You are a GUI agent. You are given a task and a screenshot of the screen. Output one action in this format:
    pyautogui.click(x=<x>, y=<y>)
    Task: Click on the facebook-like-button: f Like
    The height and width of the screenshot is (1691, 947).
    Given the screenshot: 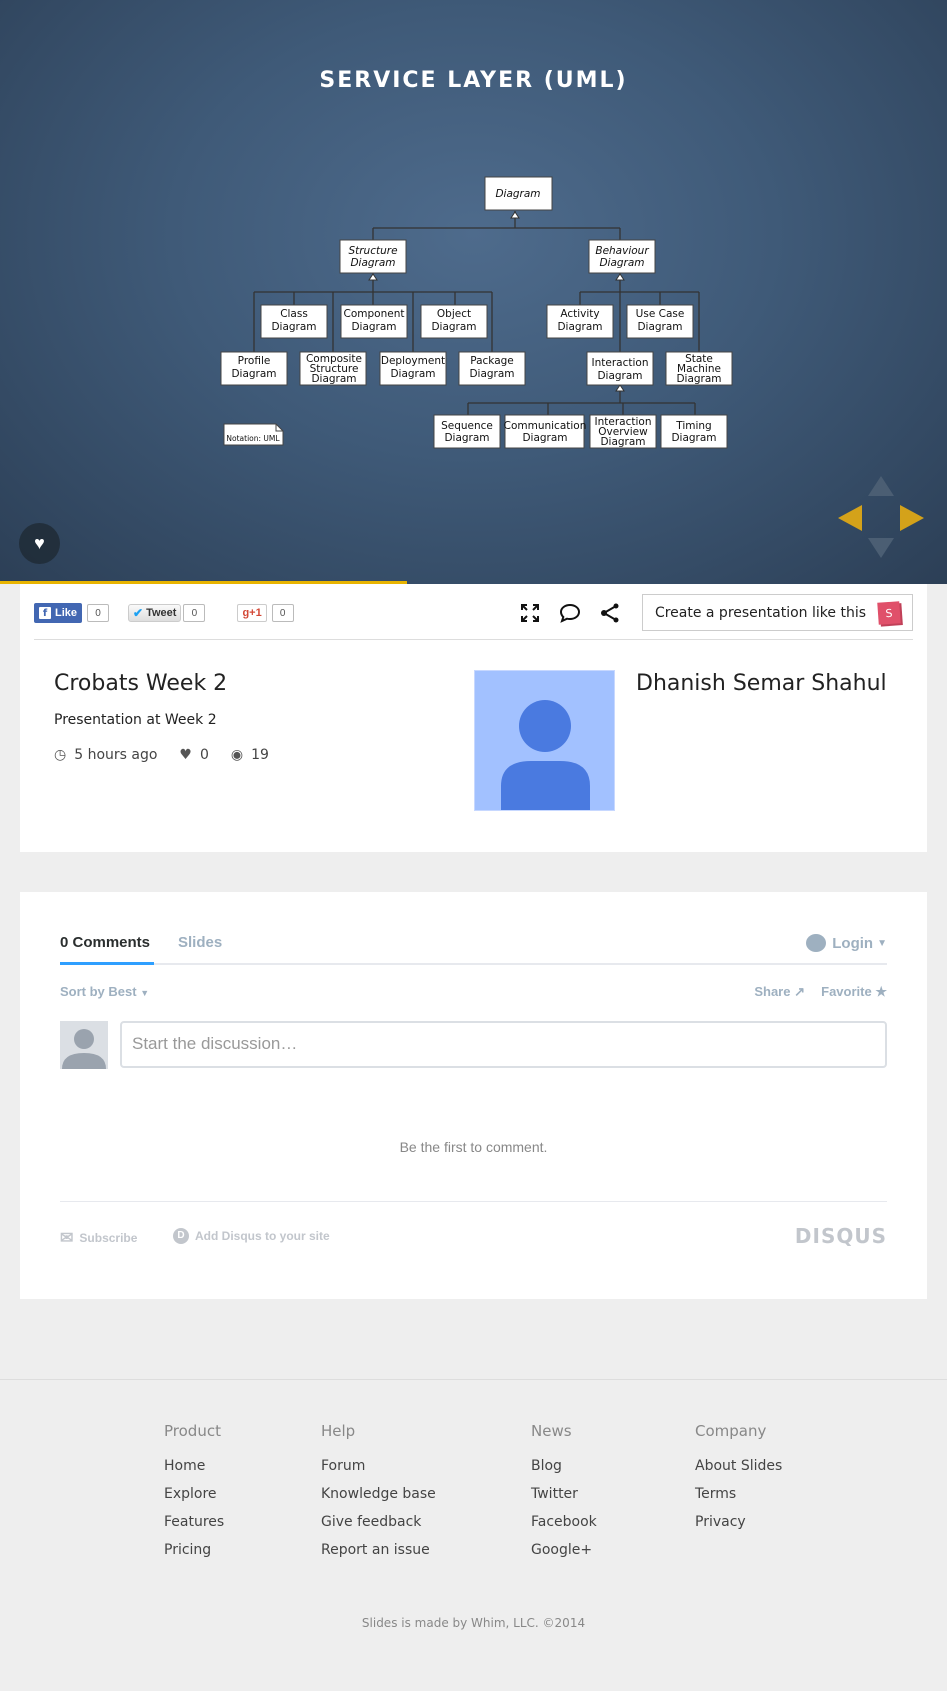 What is the action you would take?
    pyautogui.click(x=58, y=613)
    